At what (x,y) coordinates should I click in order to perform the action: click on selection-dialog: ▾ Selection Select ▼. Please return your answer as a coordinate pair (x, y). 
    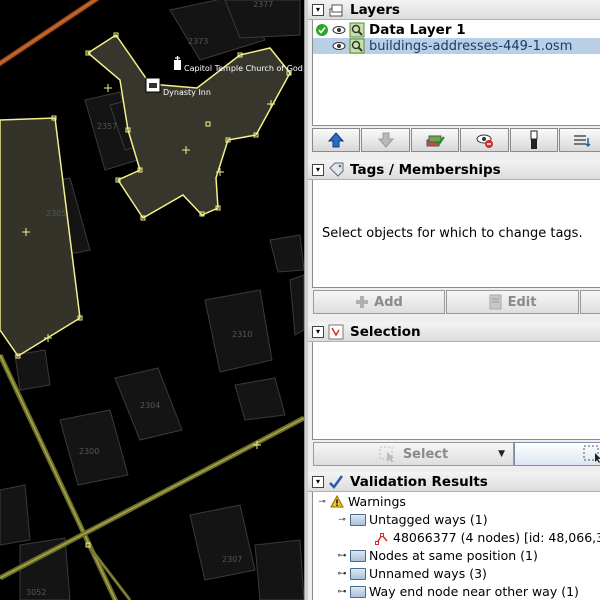
    Looking at the image, I should click on (454, 394).